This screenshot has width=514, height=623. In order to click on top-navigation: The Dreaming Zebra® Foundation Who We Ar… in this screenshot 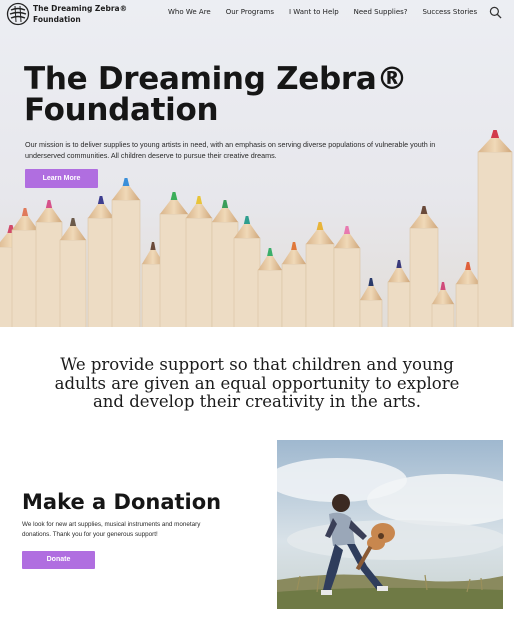, I will do `click(257, 14)`.